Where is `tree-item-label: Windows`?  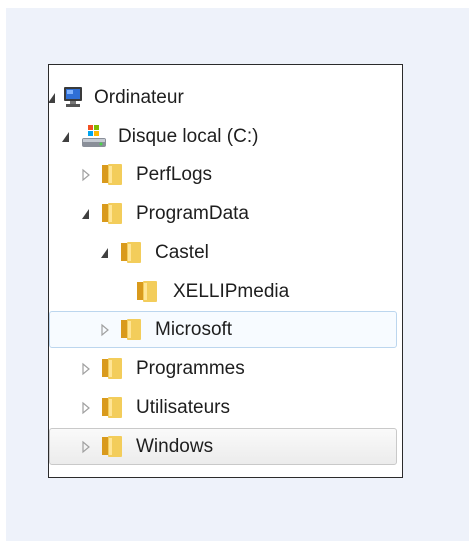 tree-item-label: Windows is located at coordinates (175, 446).